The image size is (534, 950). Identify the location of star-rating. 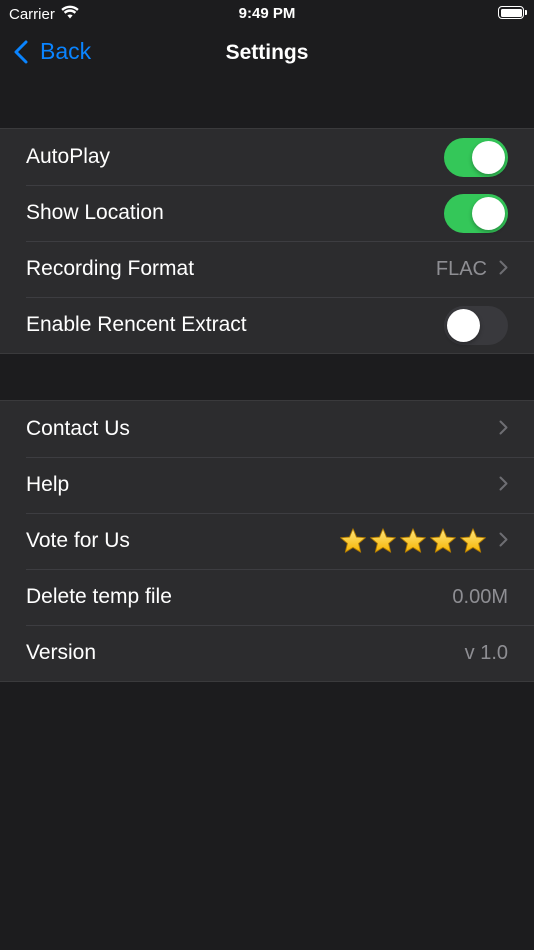
(412, 541).